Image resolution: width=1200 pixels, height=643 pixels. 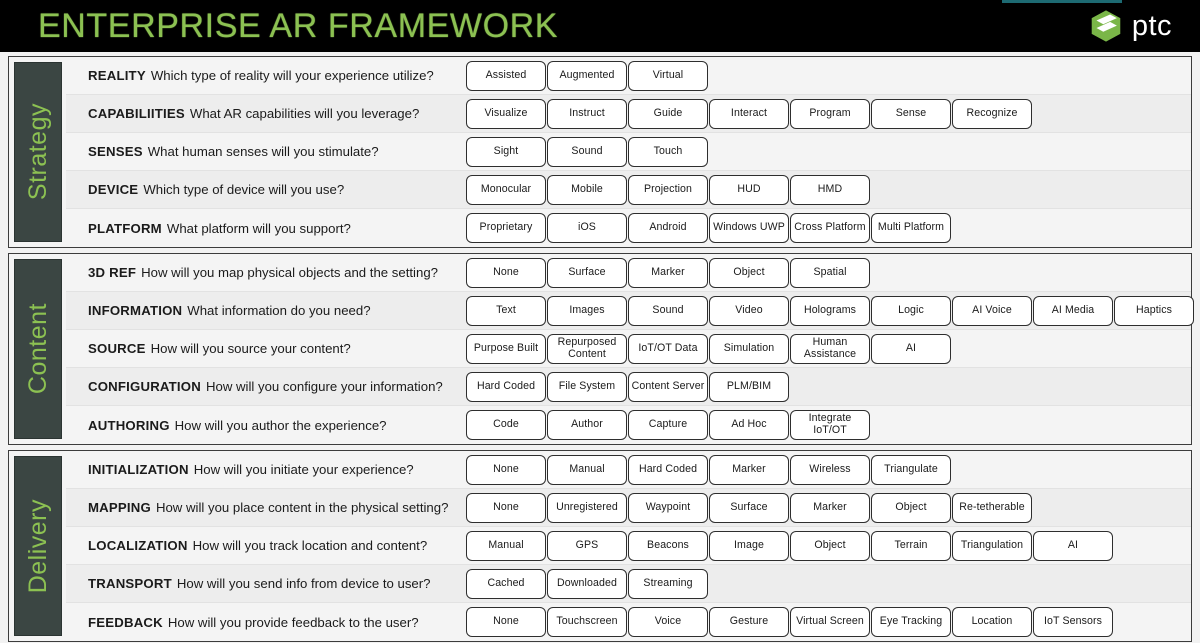 I want to click on option-chip: File System, so click(x=587, y=386).